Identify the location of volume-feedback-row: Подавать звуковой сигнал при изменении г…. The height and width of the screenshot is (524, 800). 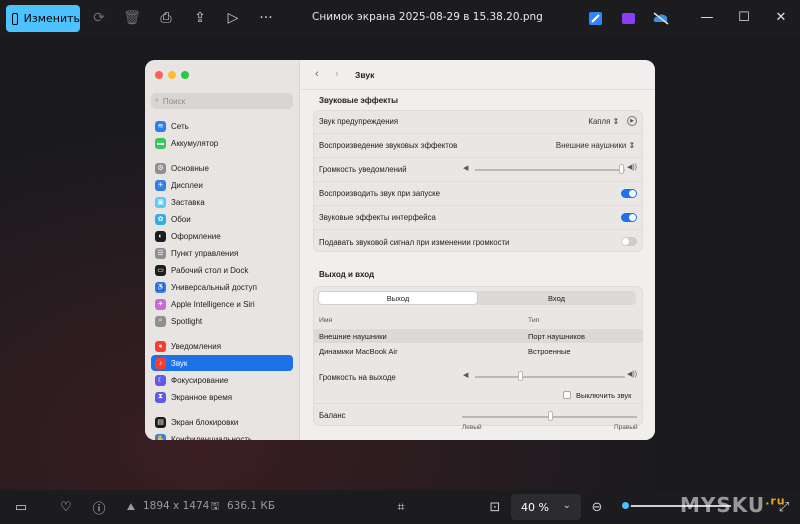
(478, 242).